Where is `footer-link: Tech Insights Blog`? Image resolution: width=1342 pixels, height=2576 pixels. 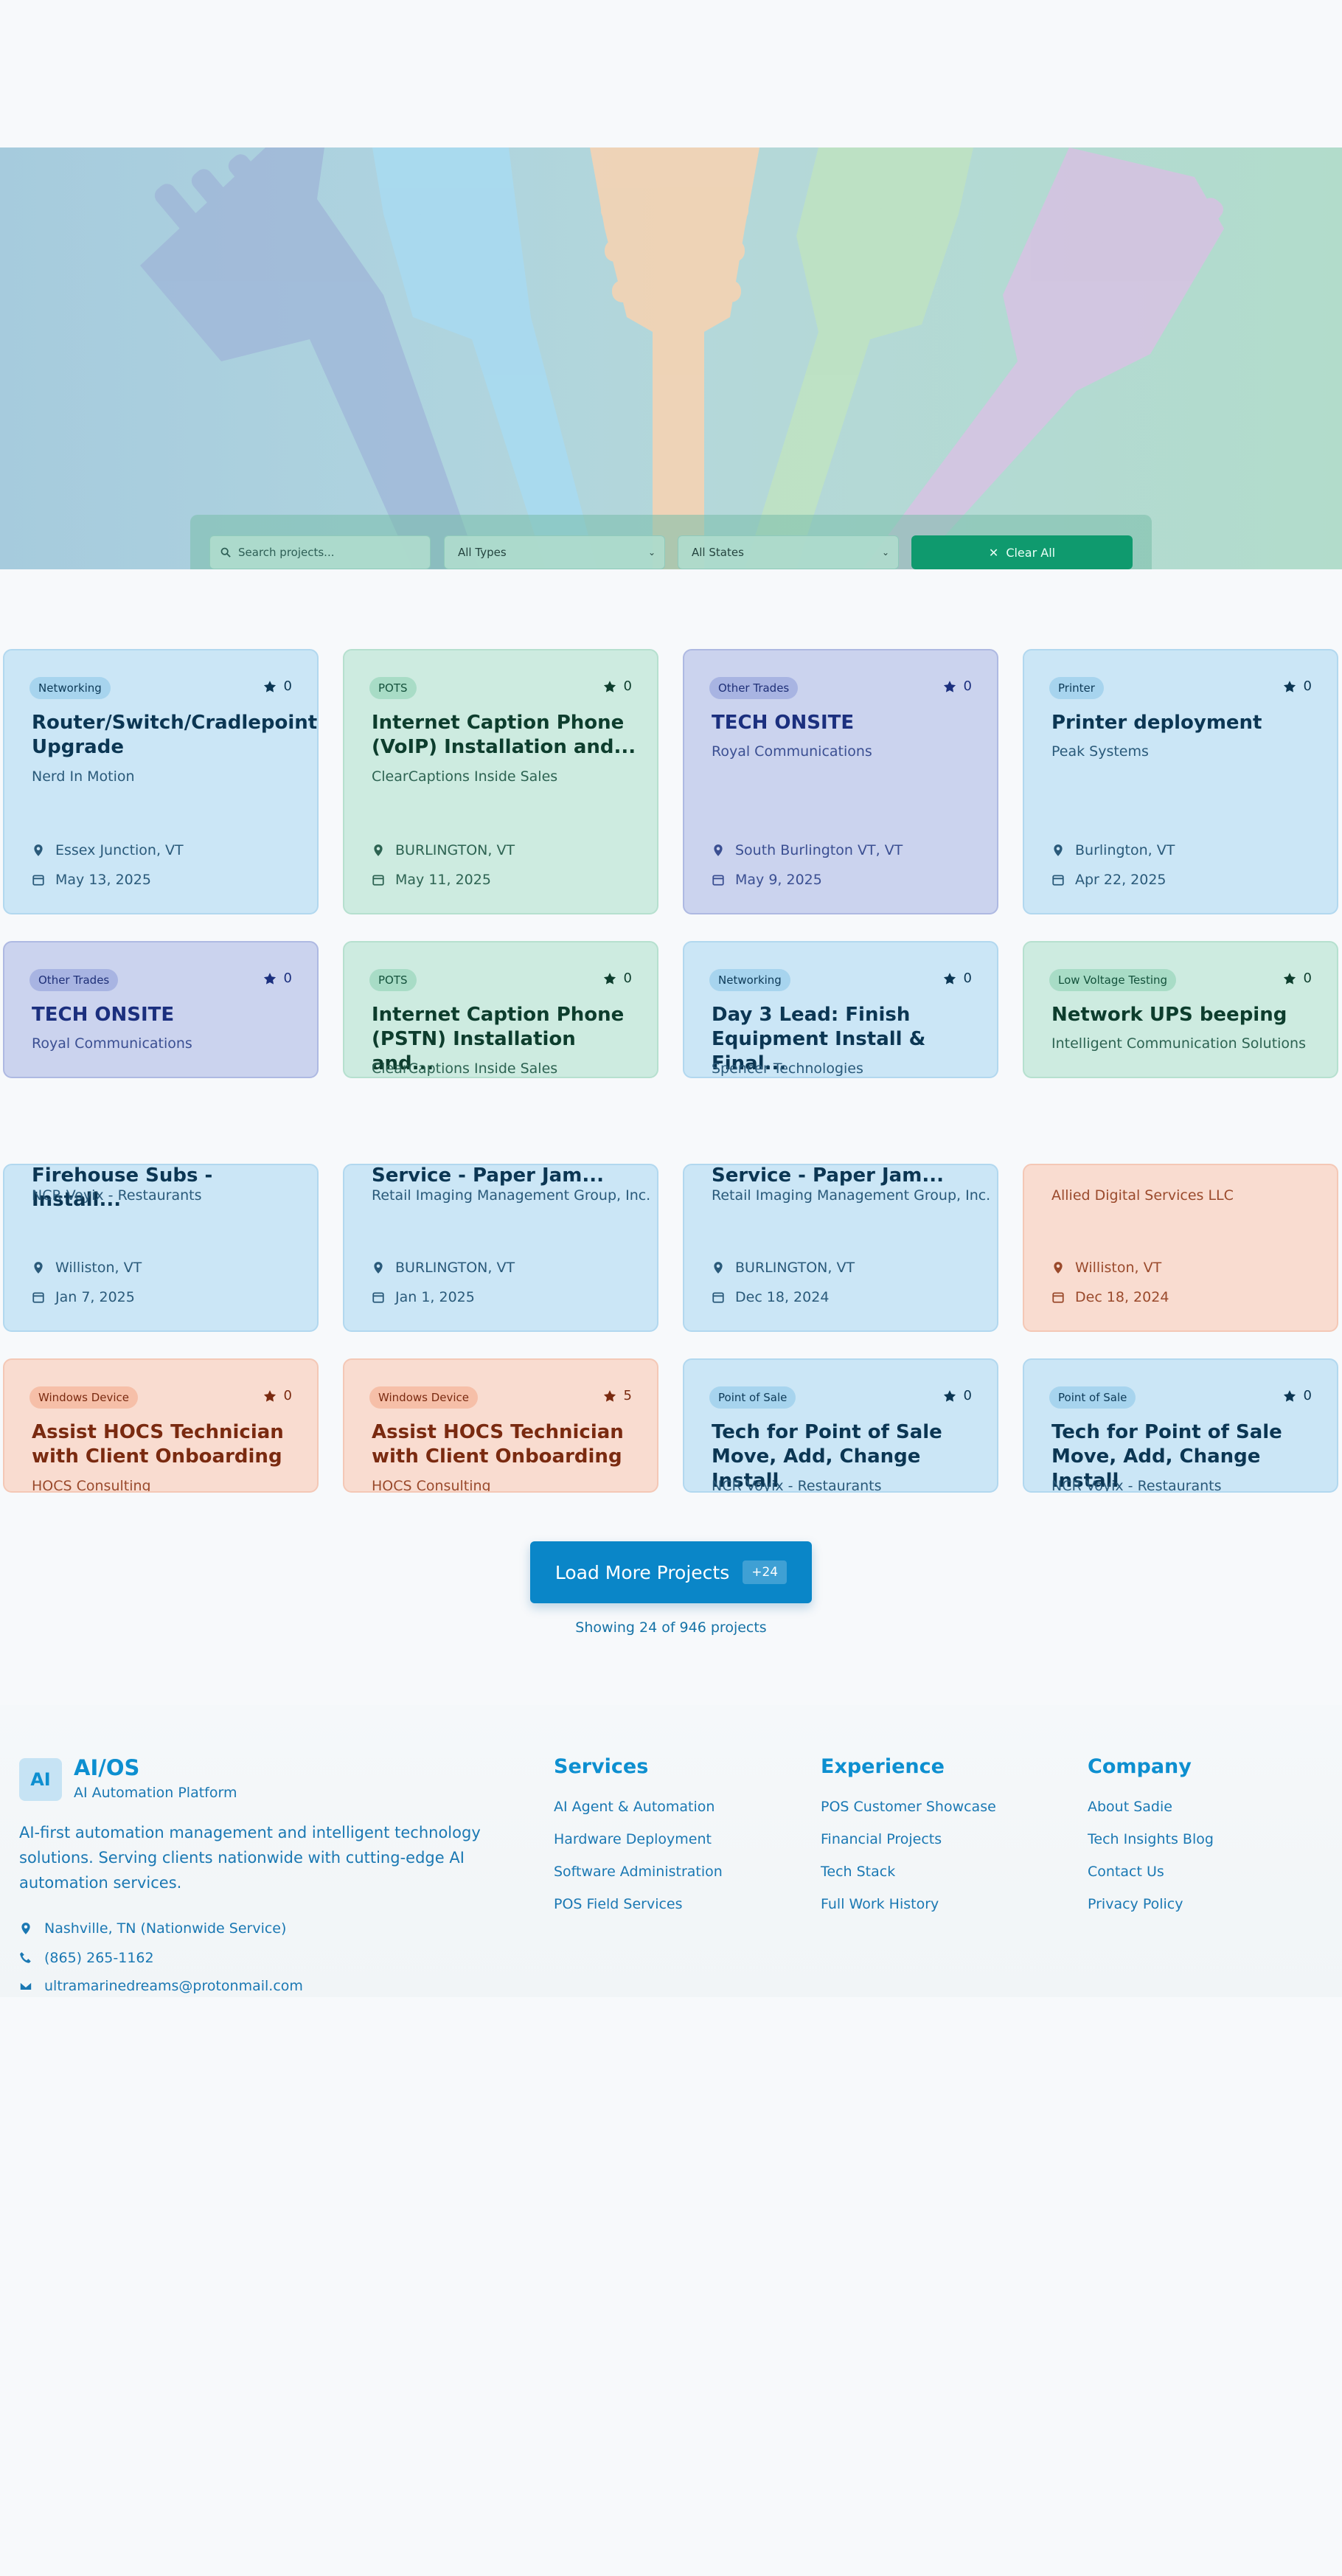 footer-link: Tech Insights Blog is located at coordinates (1151, 1839).